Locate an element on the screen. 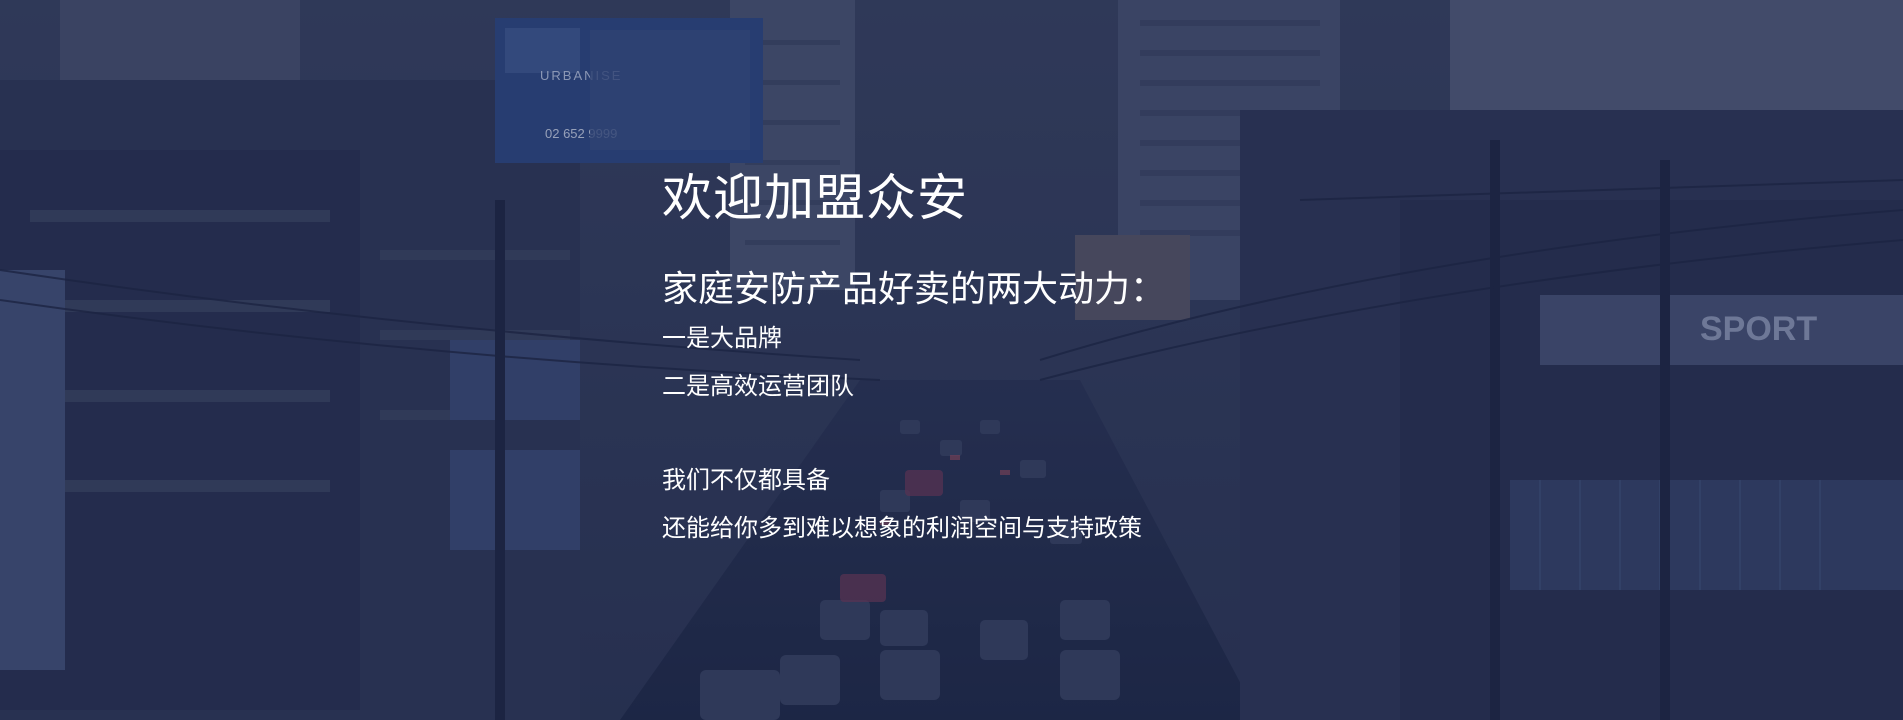  hero-subtitle: 家庭安防产品好卖的两大动力： is located at coordinates (914, 289).